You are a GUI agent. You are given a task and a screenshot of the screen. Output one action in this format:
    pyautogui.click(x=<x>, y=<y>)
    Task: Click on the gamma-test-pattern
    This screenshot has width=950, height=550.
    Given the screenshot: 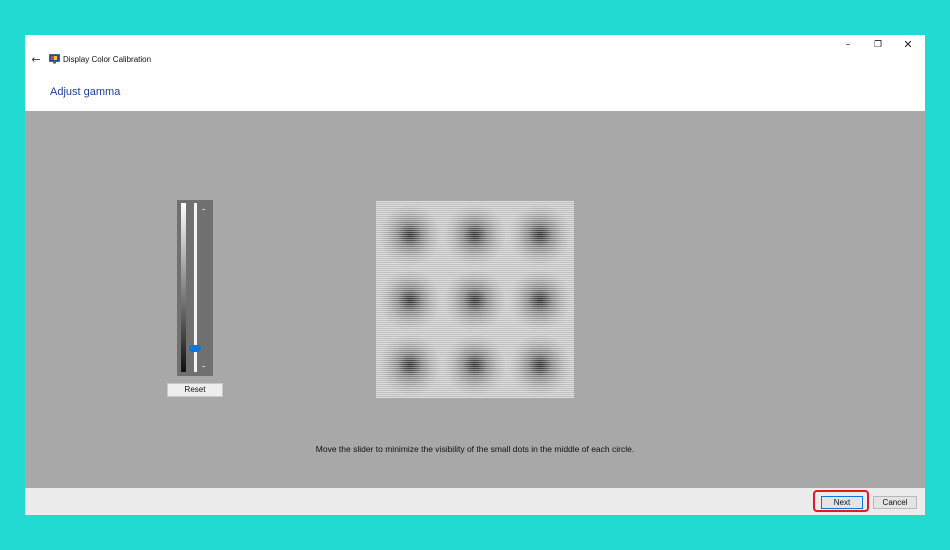 What is the action you would take?
    pyautogui.click(x=475, y=299)
    